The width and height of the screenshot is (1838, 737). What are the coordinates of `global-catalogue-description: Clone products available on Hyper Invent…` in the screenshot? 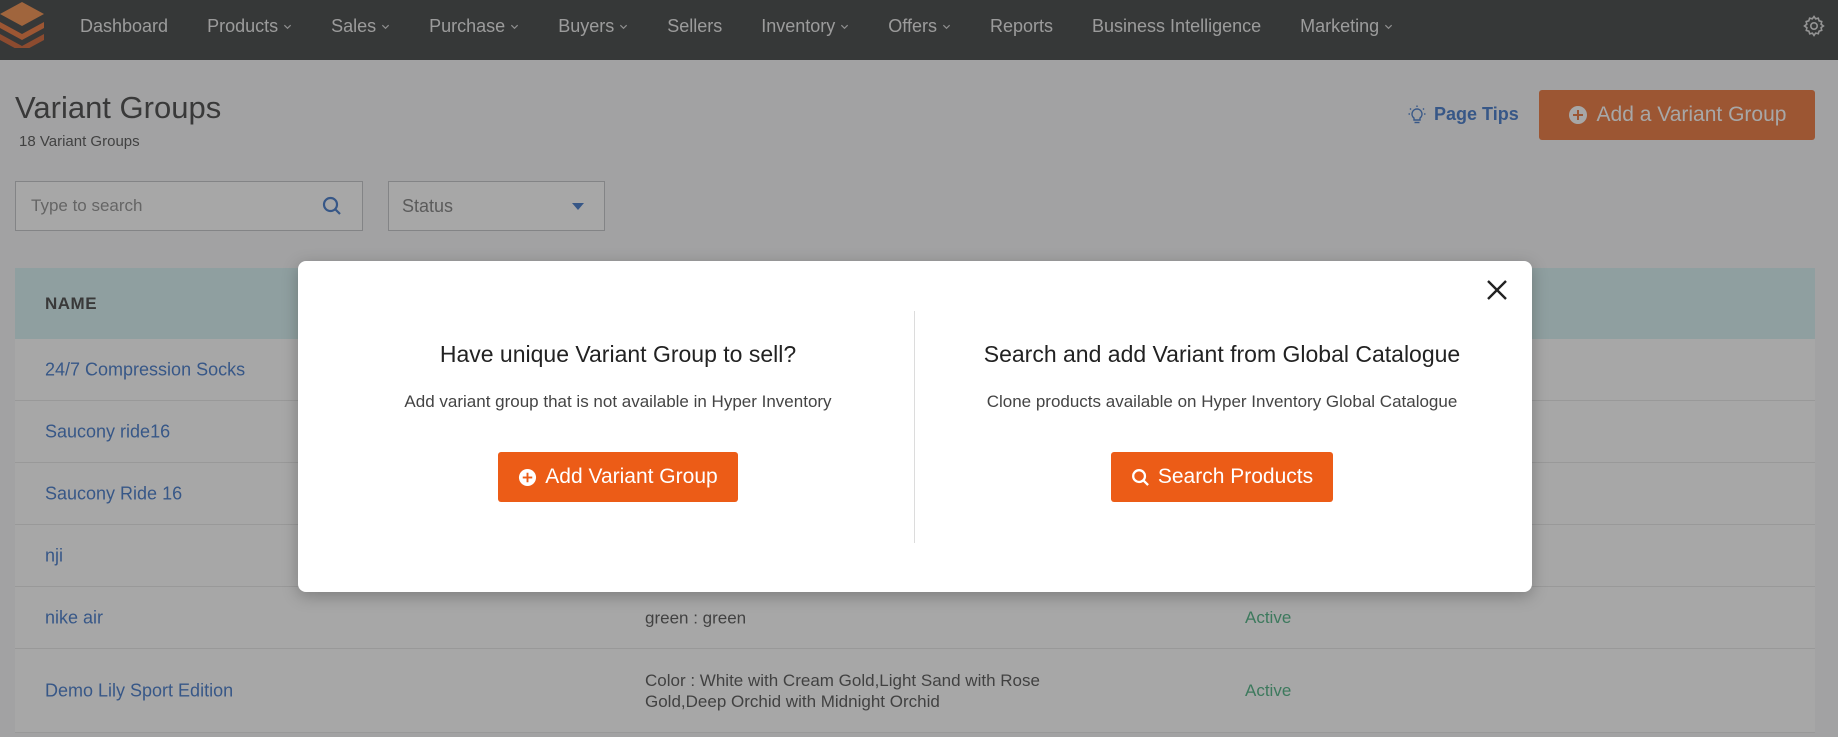 It's located at (1222, 401).